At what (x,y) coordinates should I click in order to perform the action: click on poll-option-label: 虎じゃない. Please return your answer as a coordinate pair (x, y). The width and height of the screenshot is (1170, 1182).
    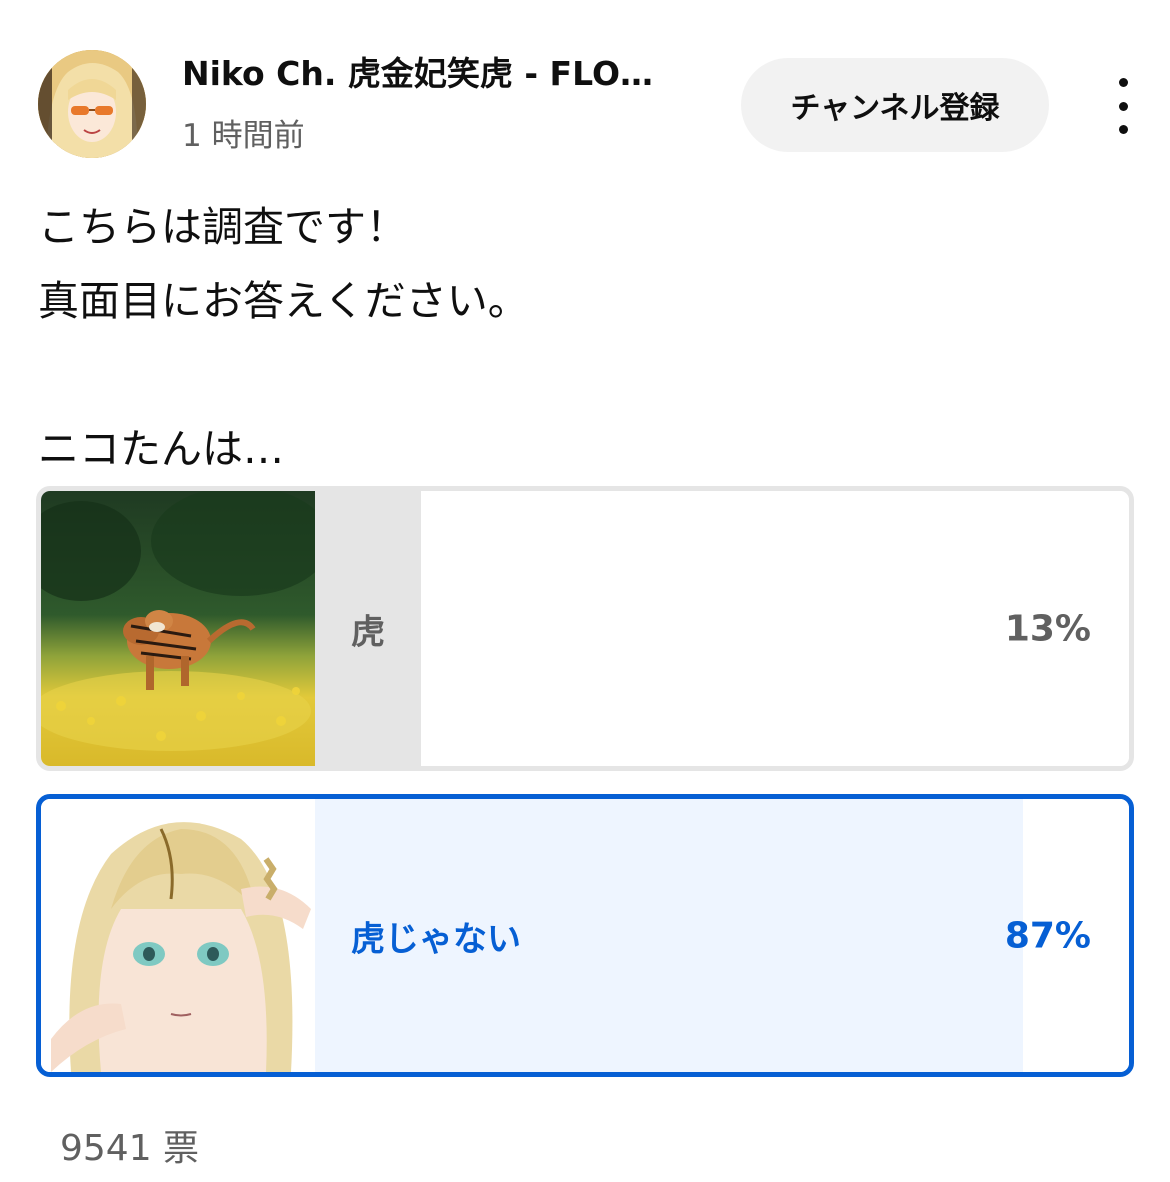
    Looking at the image, I should click on (436, 939).